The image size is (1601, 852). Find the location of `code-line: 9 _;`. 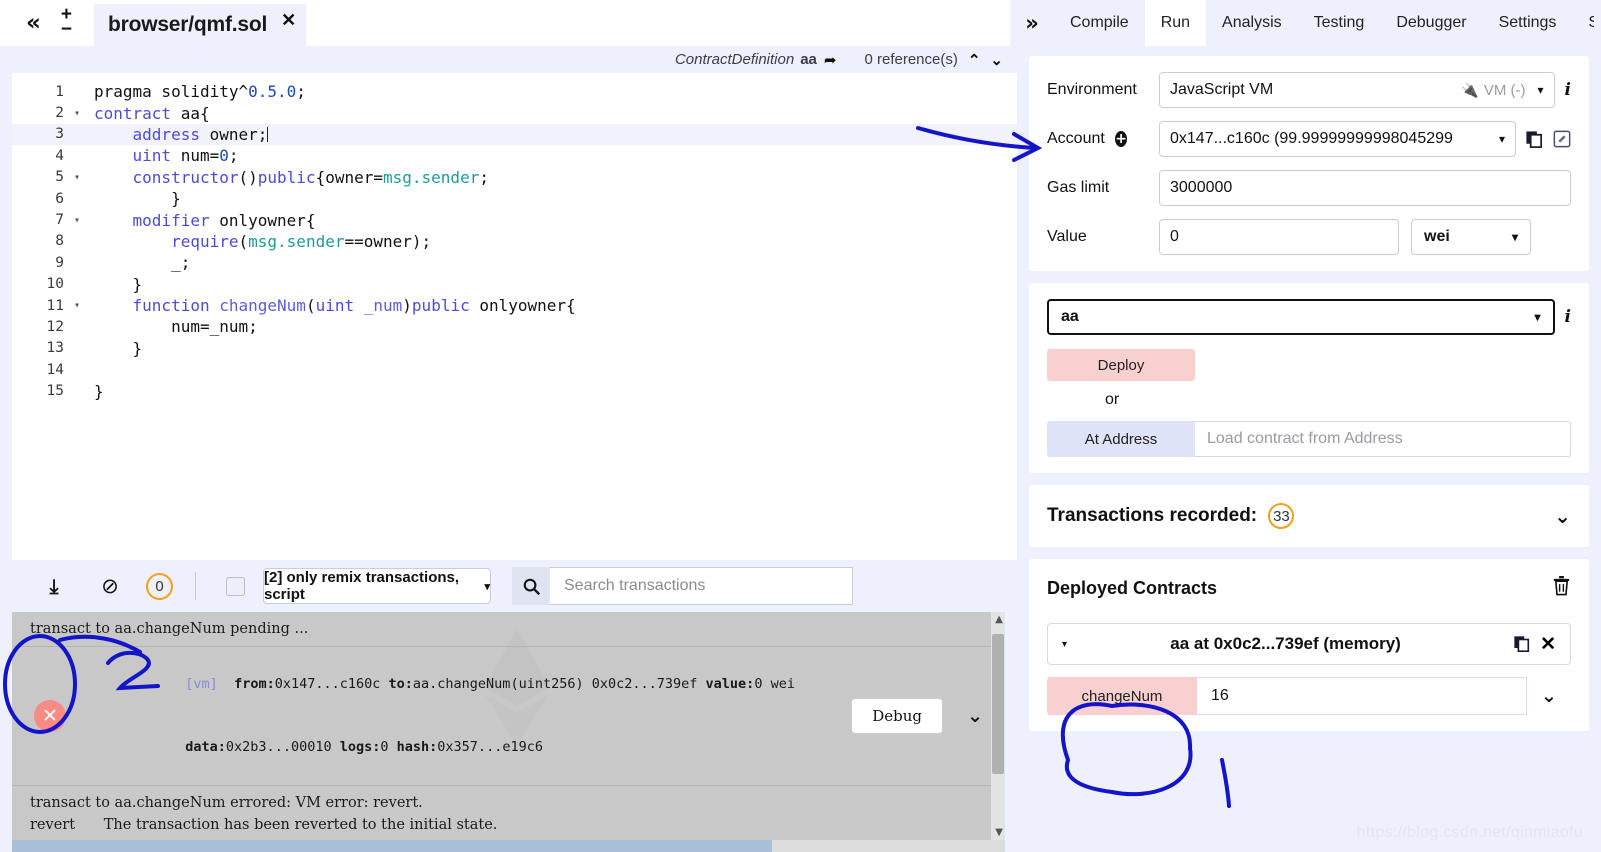

code-line: 9 _; is located at coordinates (514, 262).